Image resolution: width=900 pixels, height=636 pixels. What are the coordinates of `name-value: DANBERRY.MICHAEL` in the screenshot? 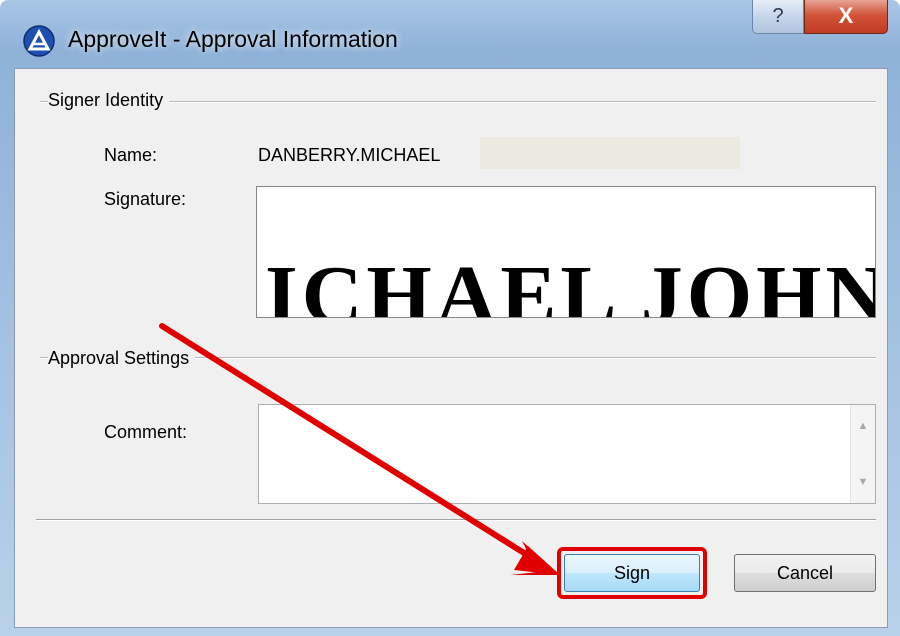 It's located at (349, 155).